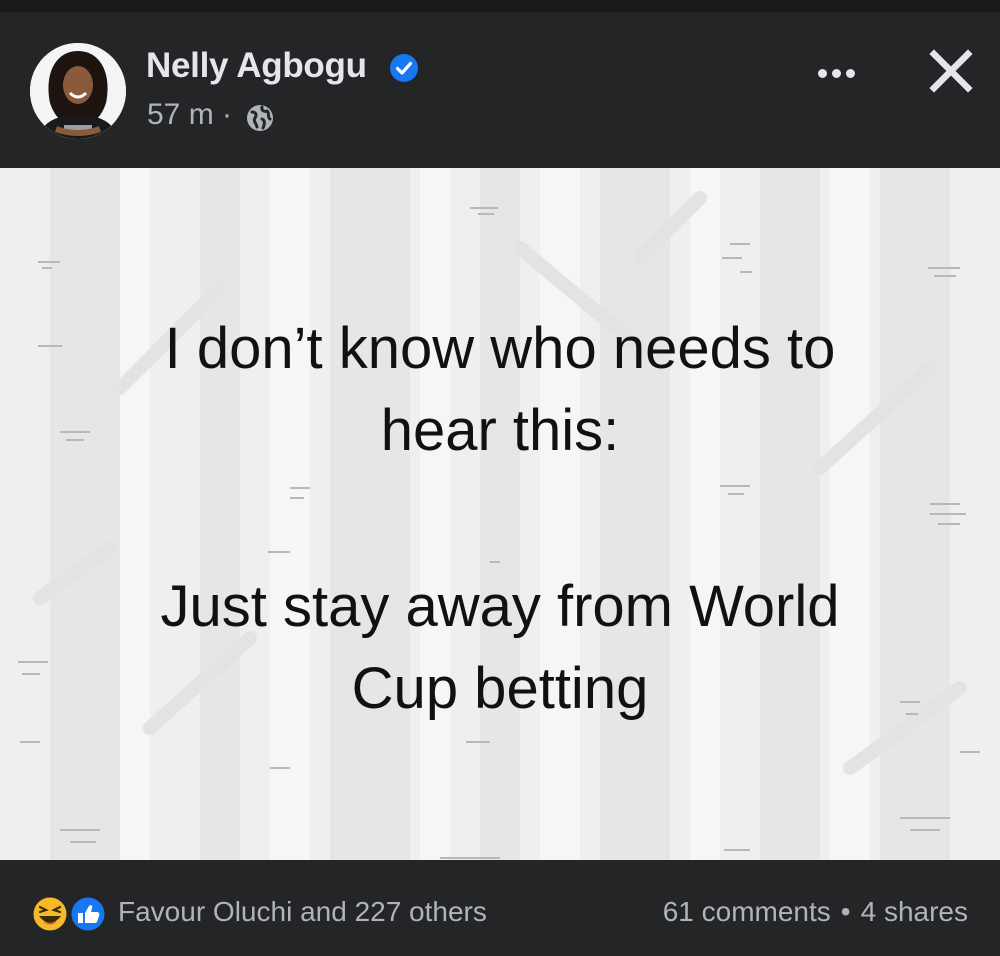 The image size is (1000, 956). Describe the element at coordinates (260, 118) in the screenshot. I see `globe-icon` at that location.